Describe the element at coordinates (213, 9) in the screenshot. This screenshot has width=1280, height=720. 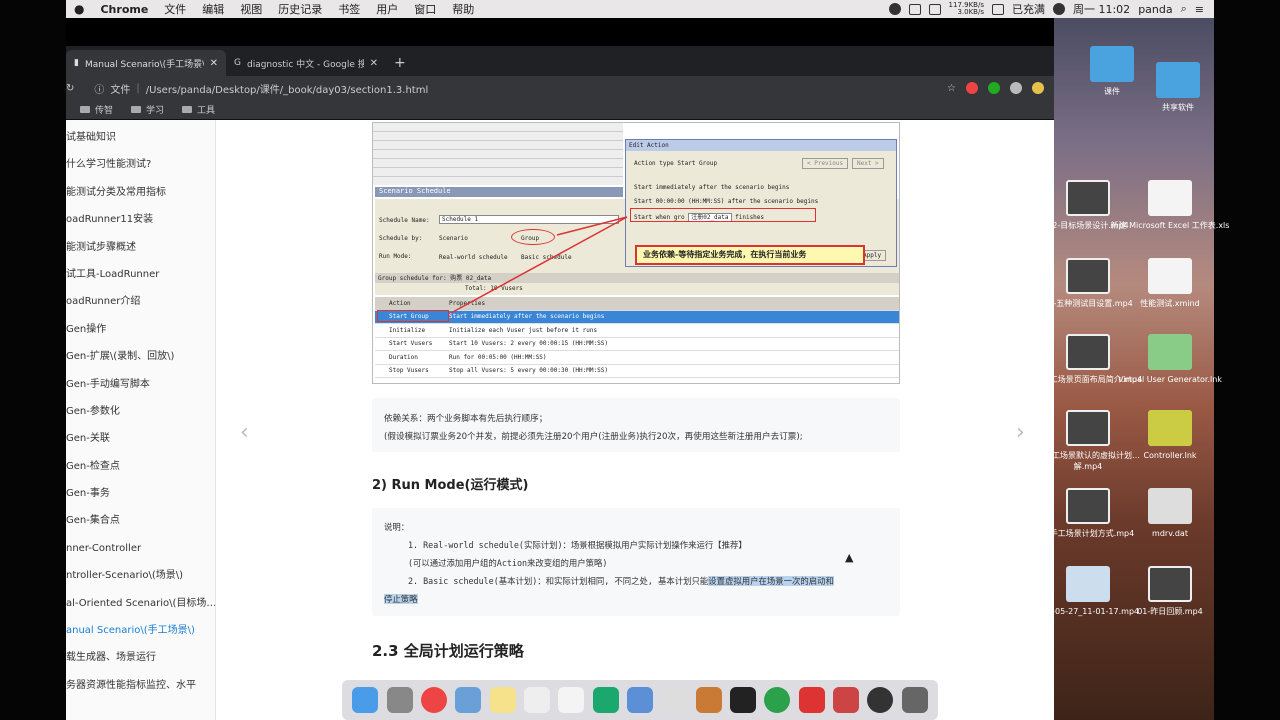
I see `menu-edit: 编辑` at that location.